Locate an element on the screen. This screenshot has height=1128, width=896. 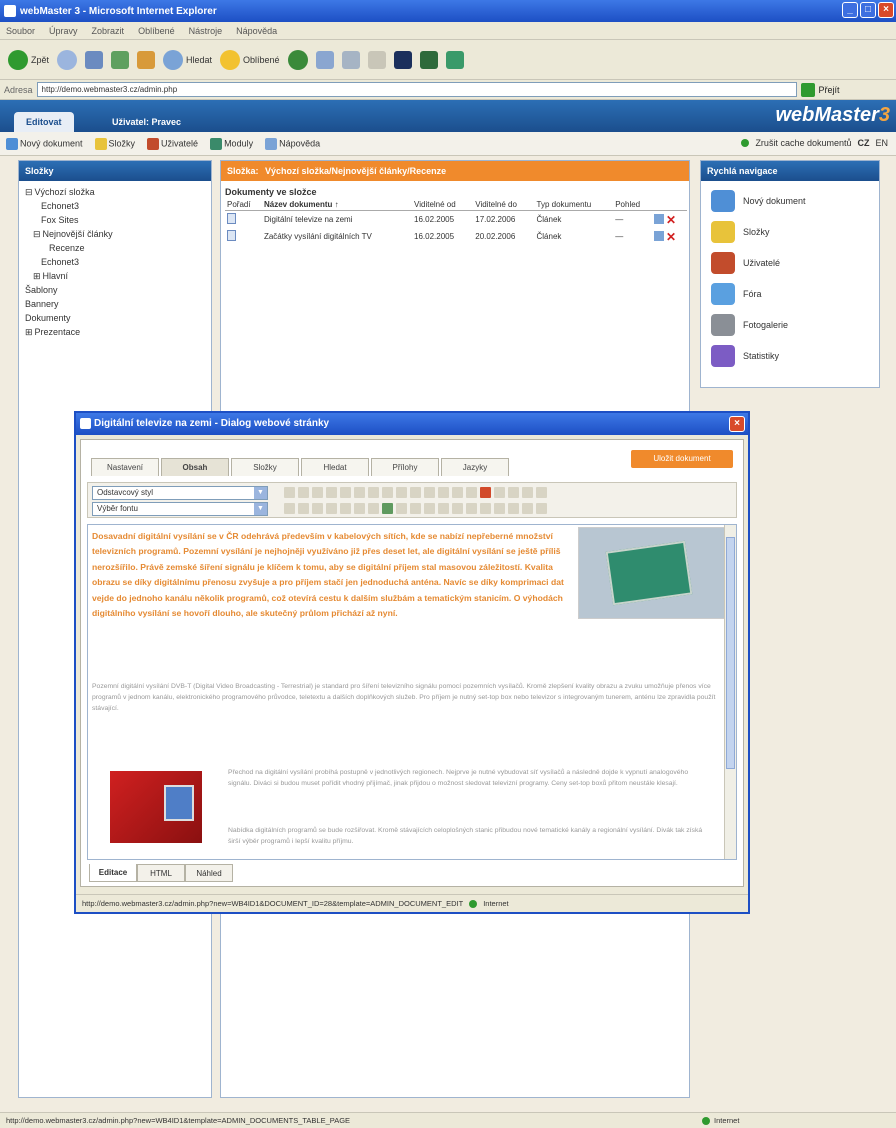
bold-icon is located at coordinates (289, 492).